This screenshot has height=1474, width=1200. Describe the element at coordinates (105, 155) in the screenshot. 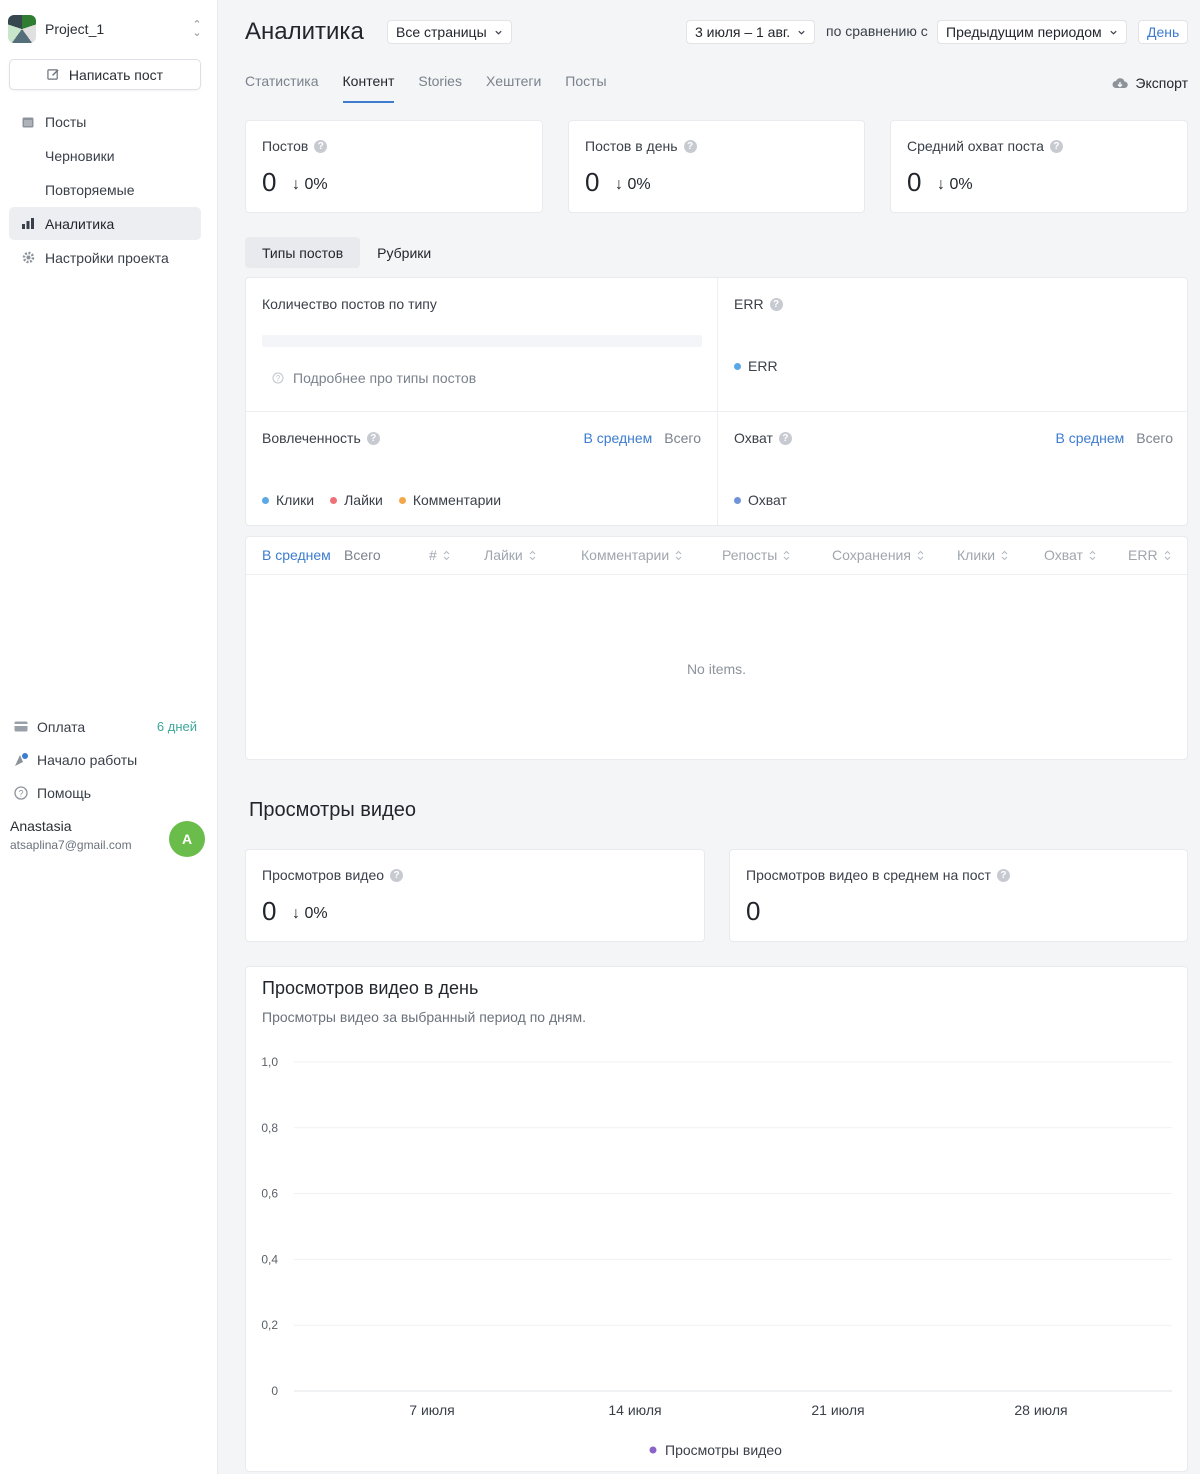

I see `sidebar-item-drafts: Черновики` at that location.